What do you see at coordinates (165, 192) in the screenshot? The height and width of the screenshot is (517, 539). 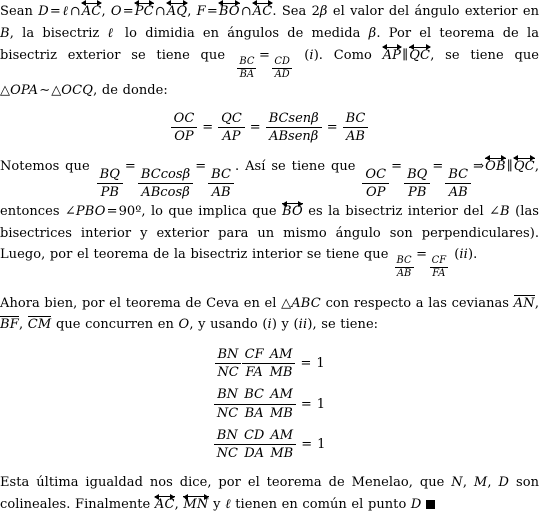 I see `fraction-denominator: ABcosβ` at bounding box center [165, 192].